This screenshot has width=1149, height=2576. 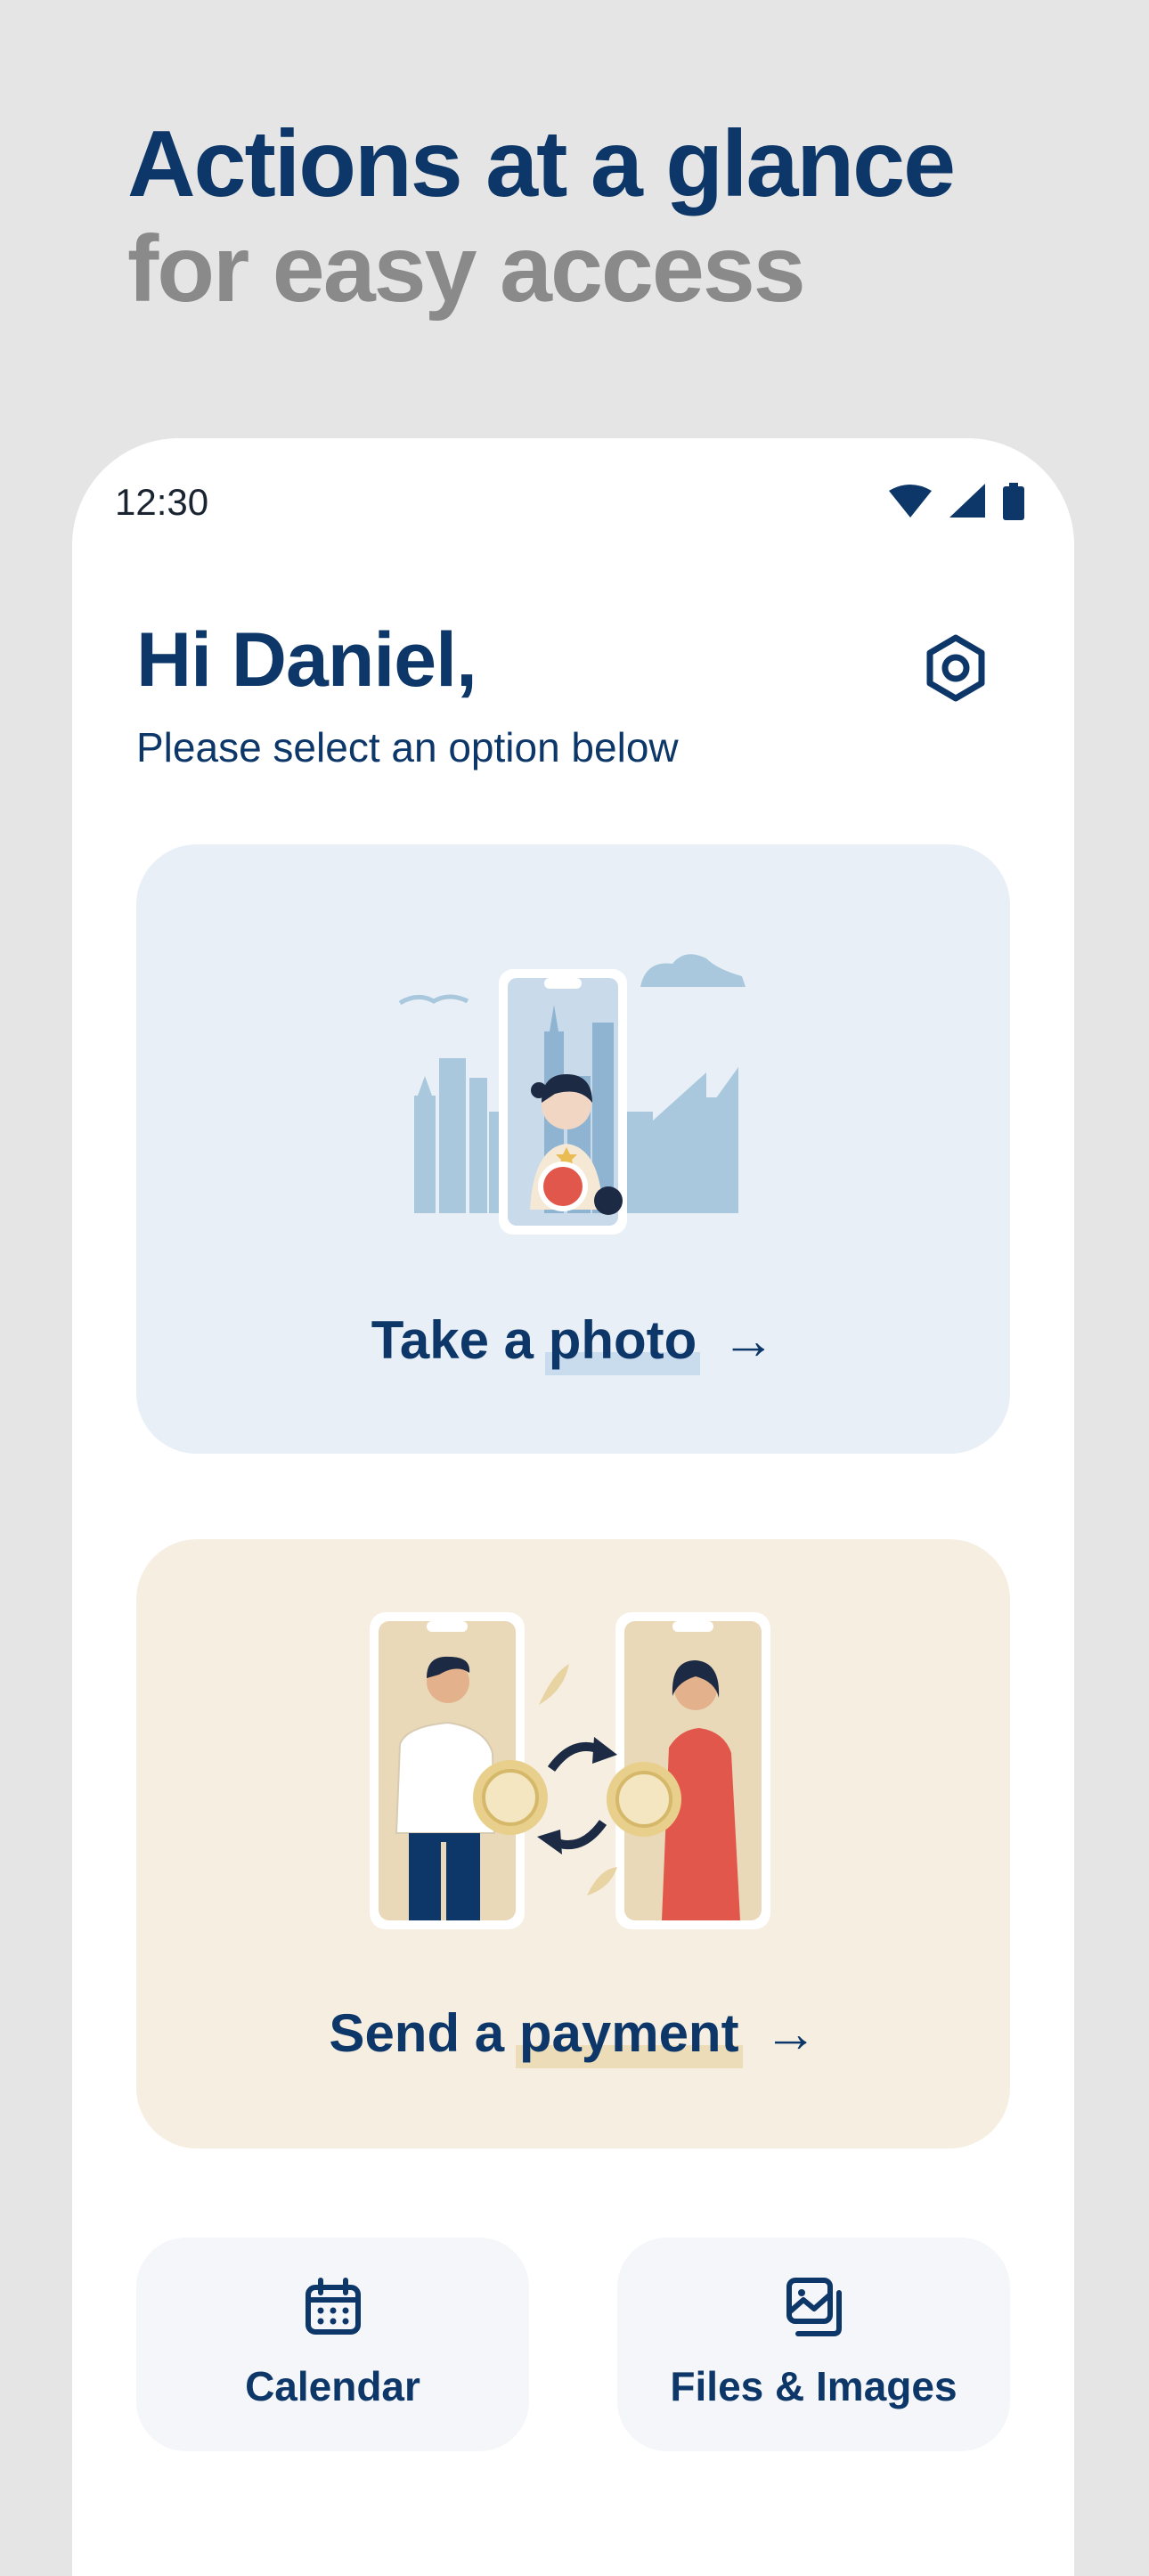 I want to click on greeting-subtitle: Please select an option below, so click(x=408, y=747).